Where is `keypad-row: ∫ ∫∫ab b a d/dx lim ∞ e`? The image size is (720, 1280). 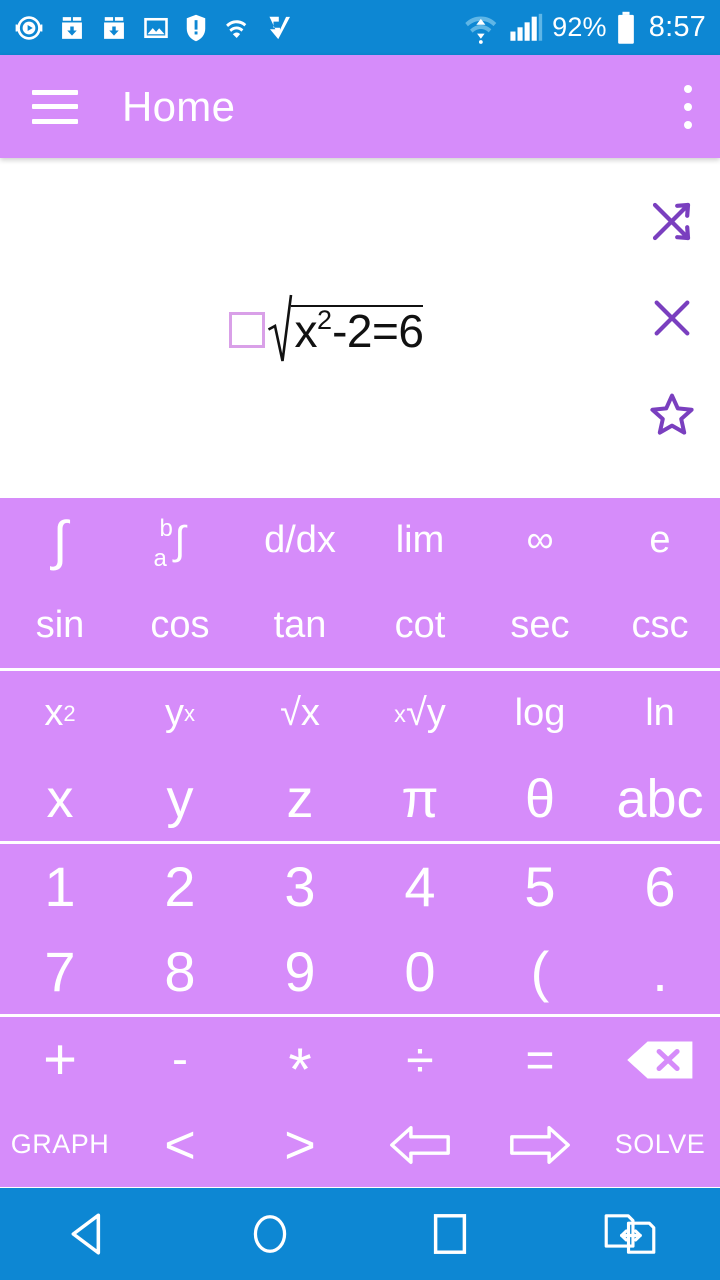
keypad-row: ∫ ∫∫ab b a d/dx lim ∞ e is located at coordinates (360, 540).